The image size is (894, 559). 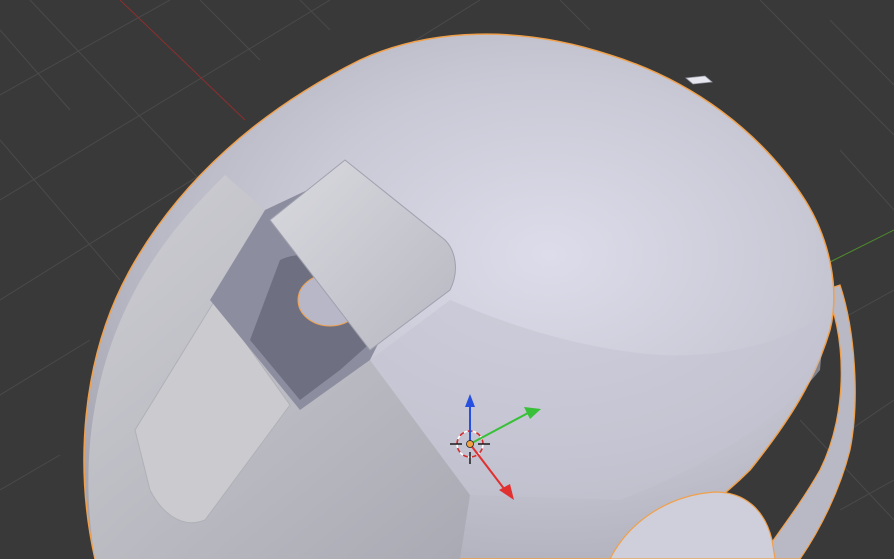 What do you see at coordinates (182, 60) in the screenshot?
I see `x-axis-line` at bounding box center [182, 60].